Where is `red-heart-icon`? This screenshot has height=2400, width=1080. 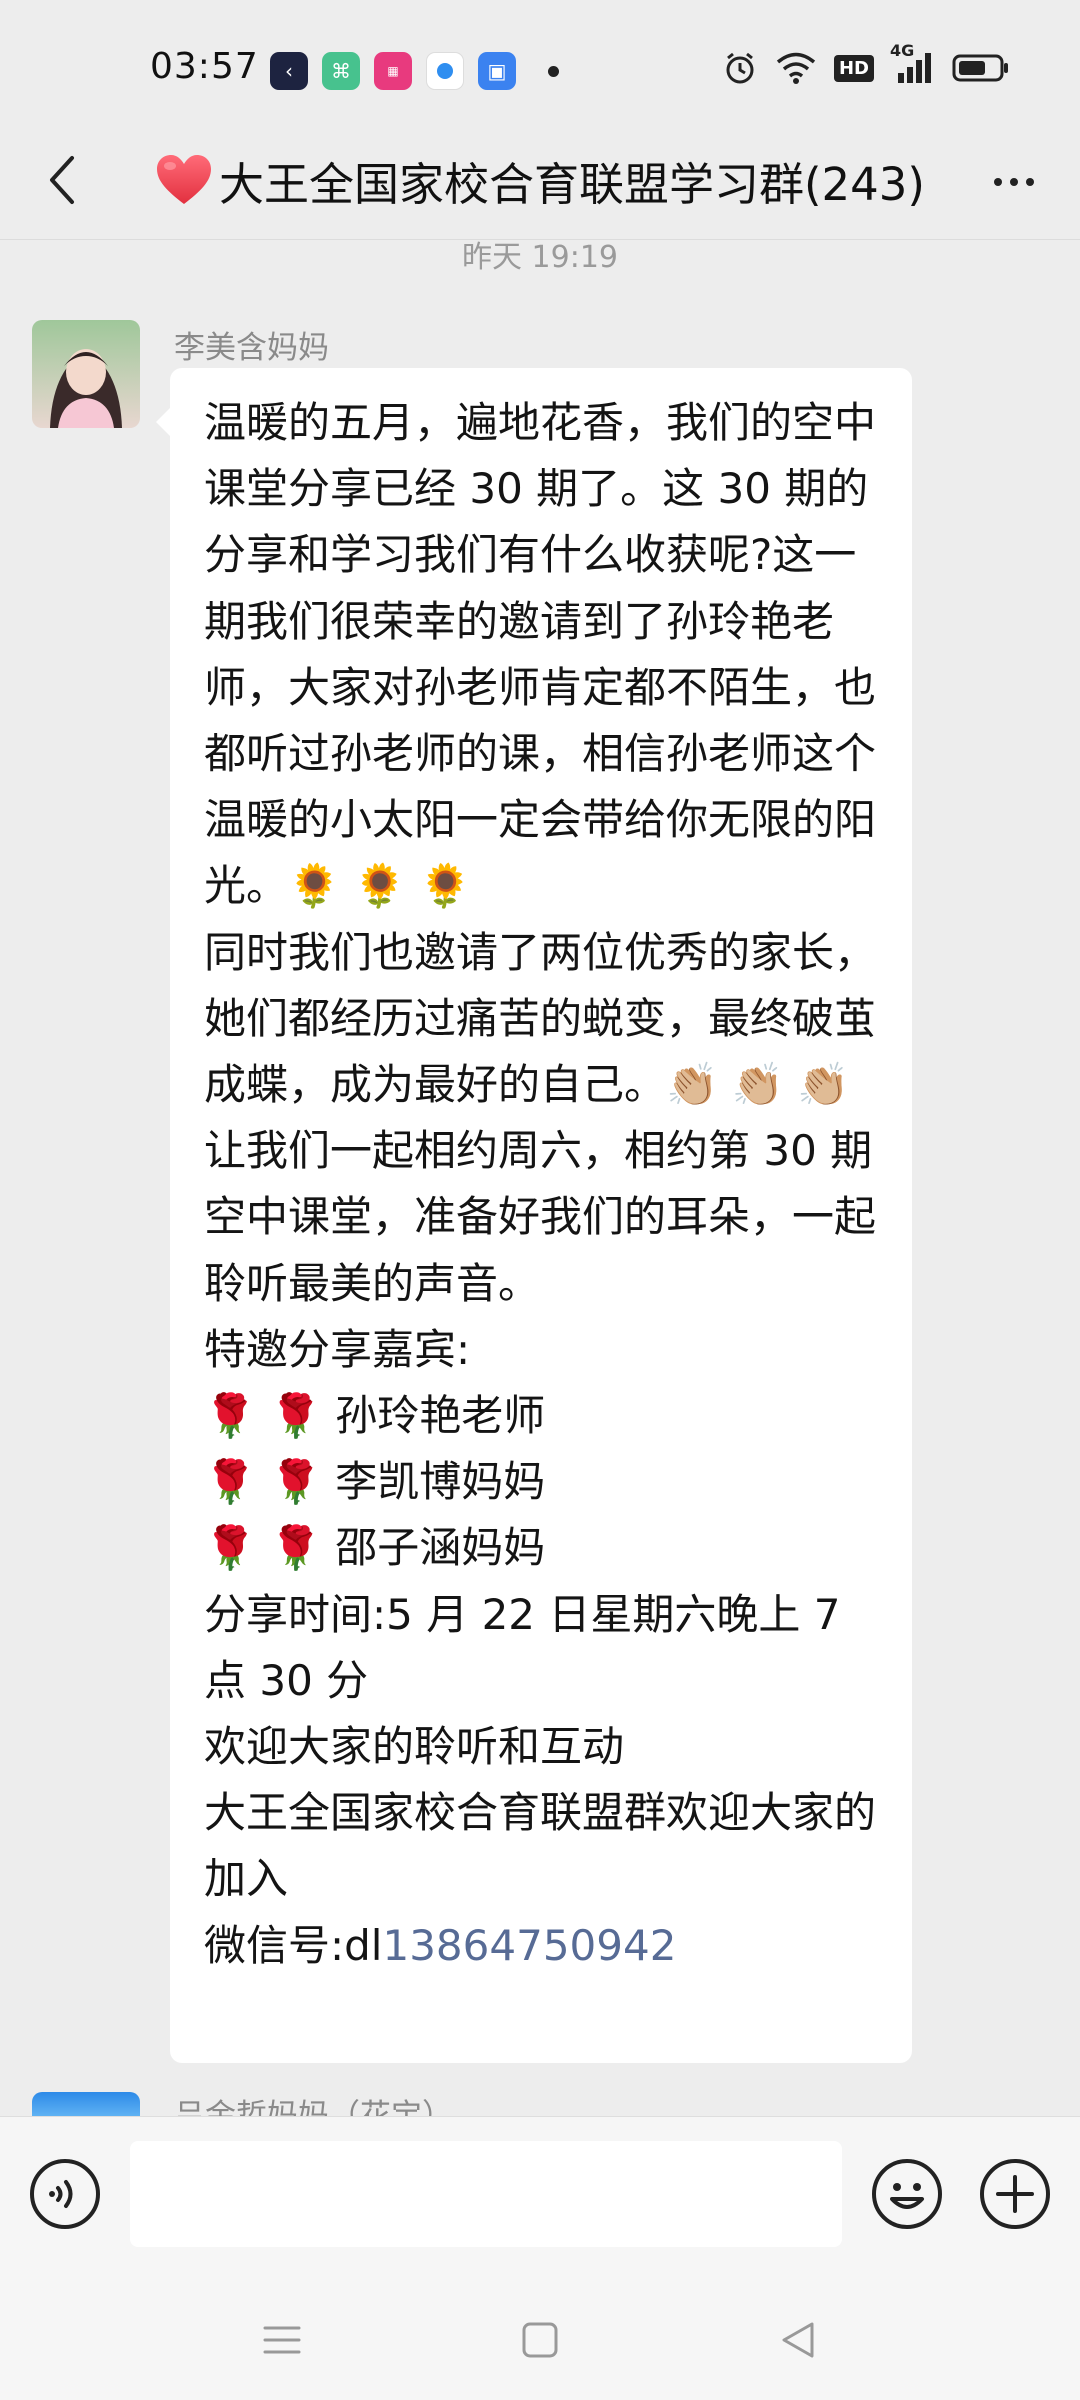
red-heart-icon is located at coordinates (183, 179).